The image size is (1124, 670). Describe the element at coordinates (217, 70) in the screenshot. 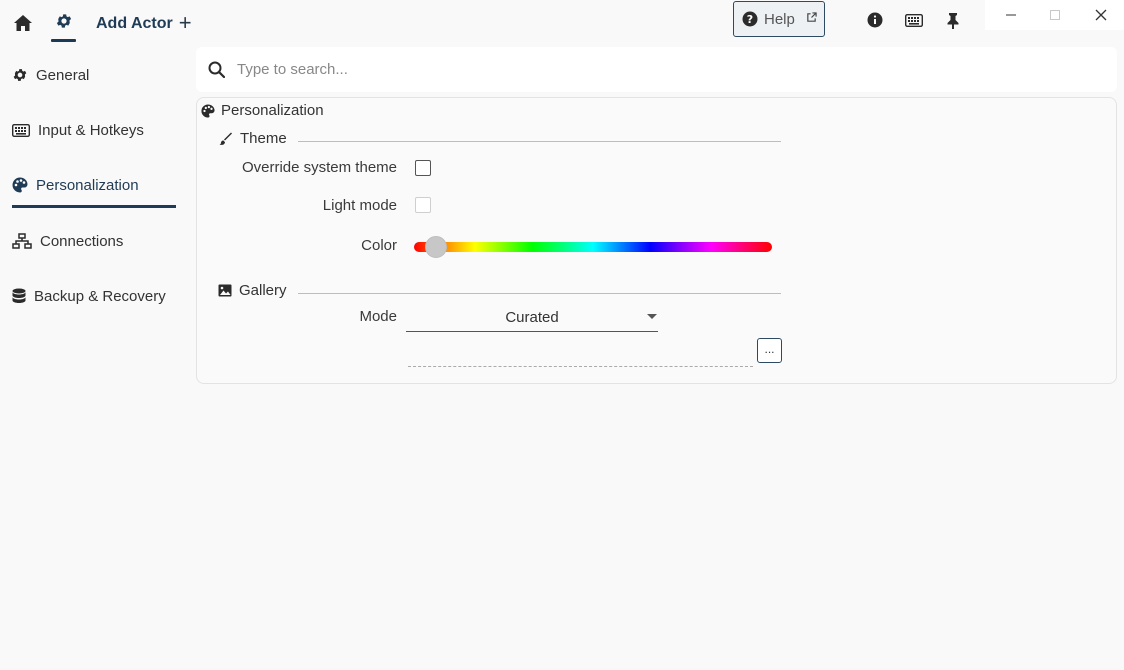

I see `search-icon` at that location.